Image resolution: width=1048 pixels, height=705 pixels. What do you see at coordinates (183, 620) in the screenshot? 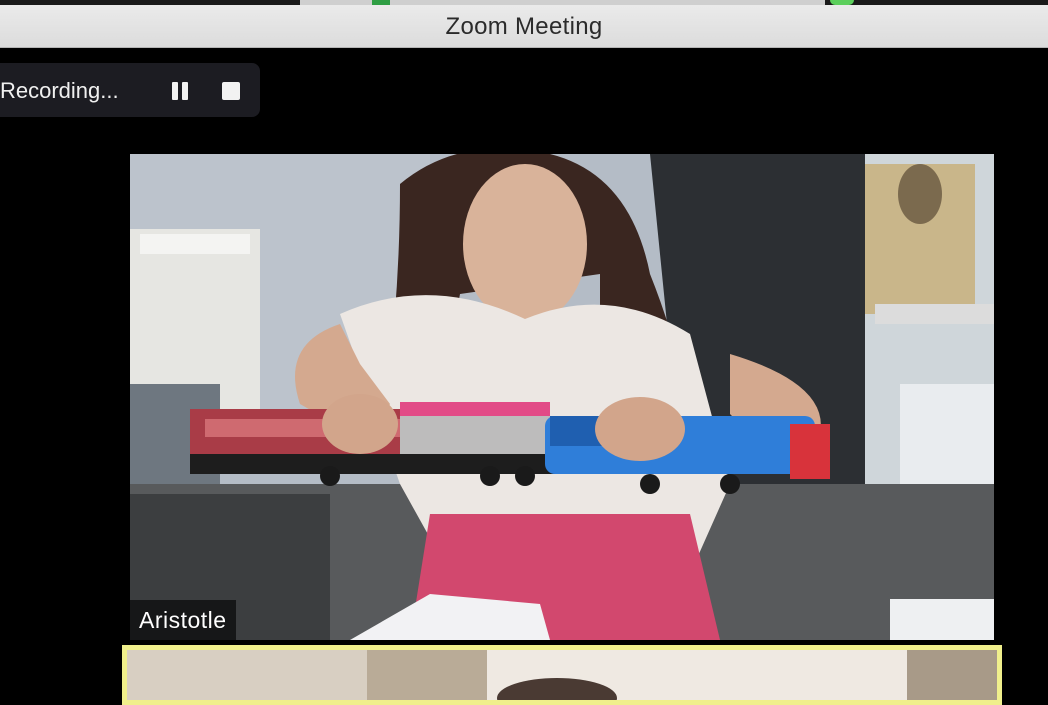
I see `participant-name-badge: Aristotle` at bounding box center [183, 620].